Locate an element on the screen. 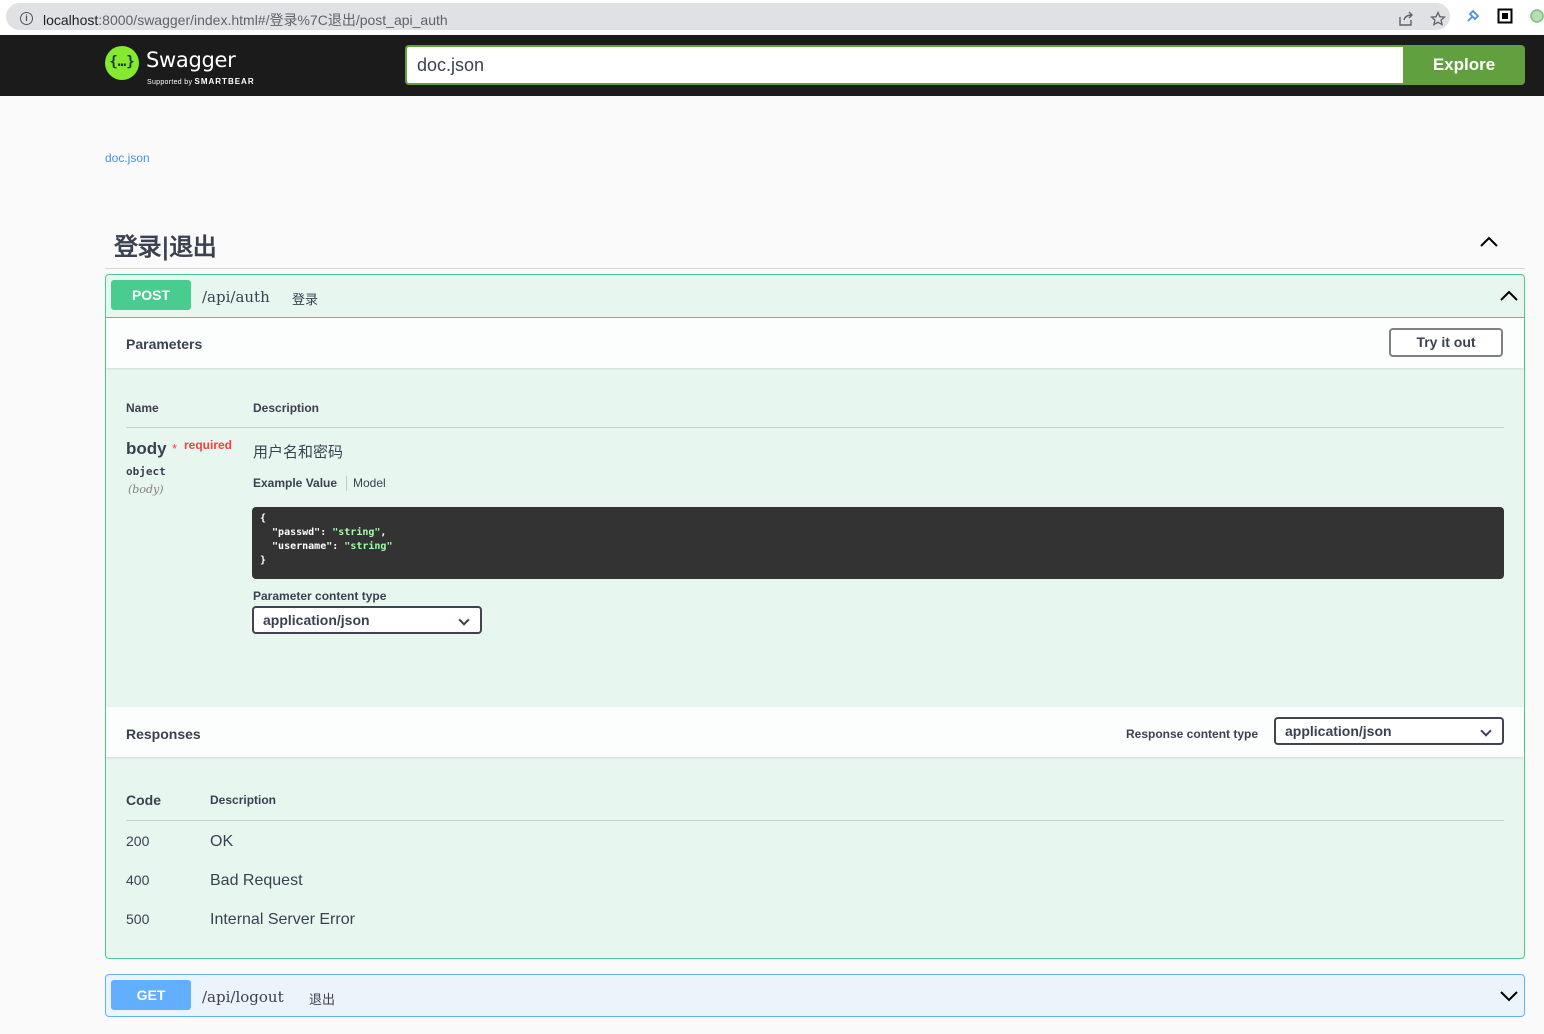  param-description: 用户名和密码 is located at coordinates (298, 452).